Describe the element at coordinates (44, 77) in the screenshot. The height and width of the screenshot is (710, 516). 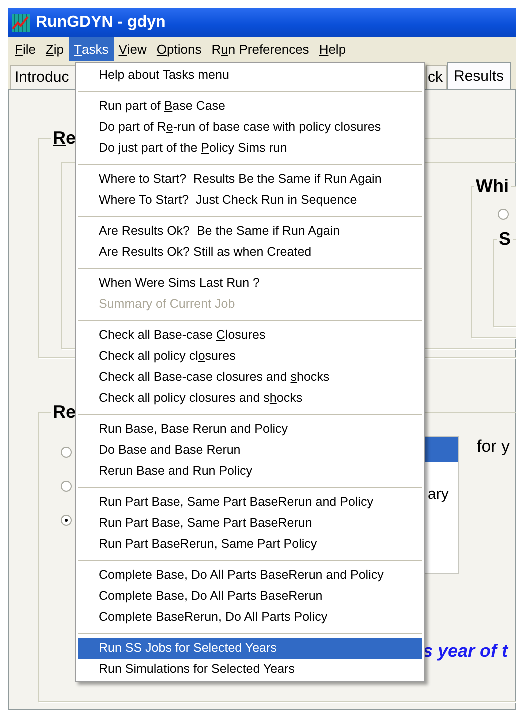
I see `tab: Introduc` at that location.